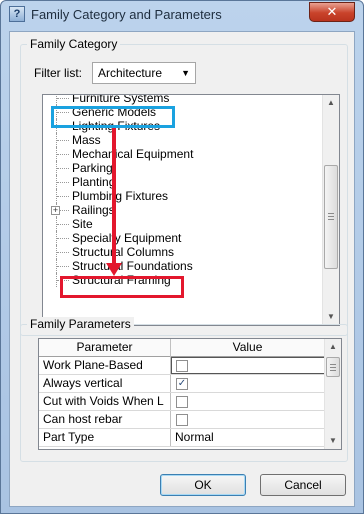 The height and width of the screenshot is (514, 364). I want to click on tree-item-label: Plumbing Fixtures, so click(120, 196).